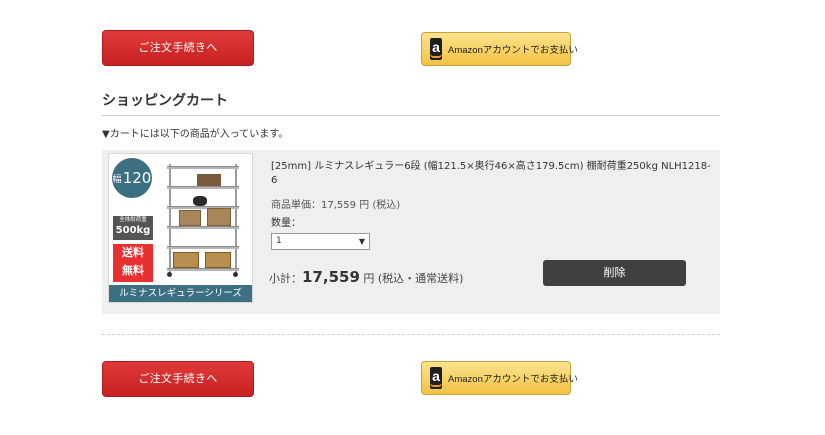 This screenshot has width=825, height=435. What do you see at coordinates (320, 241) in the screenshot?
I see `quantity-select: 1 ▼` at bounding box center [320, 241].